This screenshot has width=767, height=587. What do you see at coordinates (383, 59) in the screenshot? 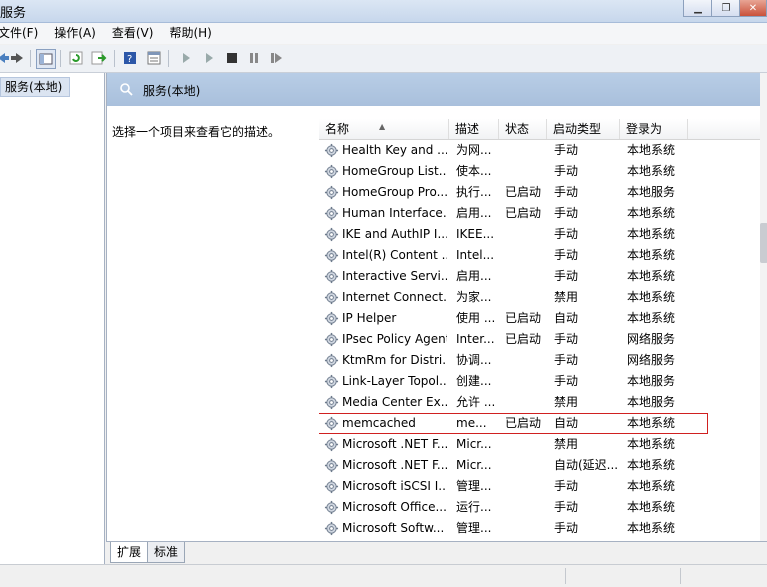
I see `toolbar: ?` at bounding box center [383, 59].